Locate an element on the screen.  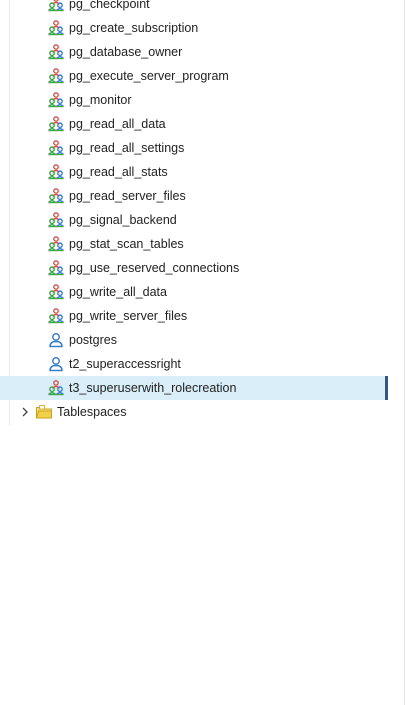
tree-item-label: pg_checkpoint is located at coordinates (109, 5).